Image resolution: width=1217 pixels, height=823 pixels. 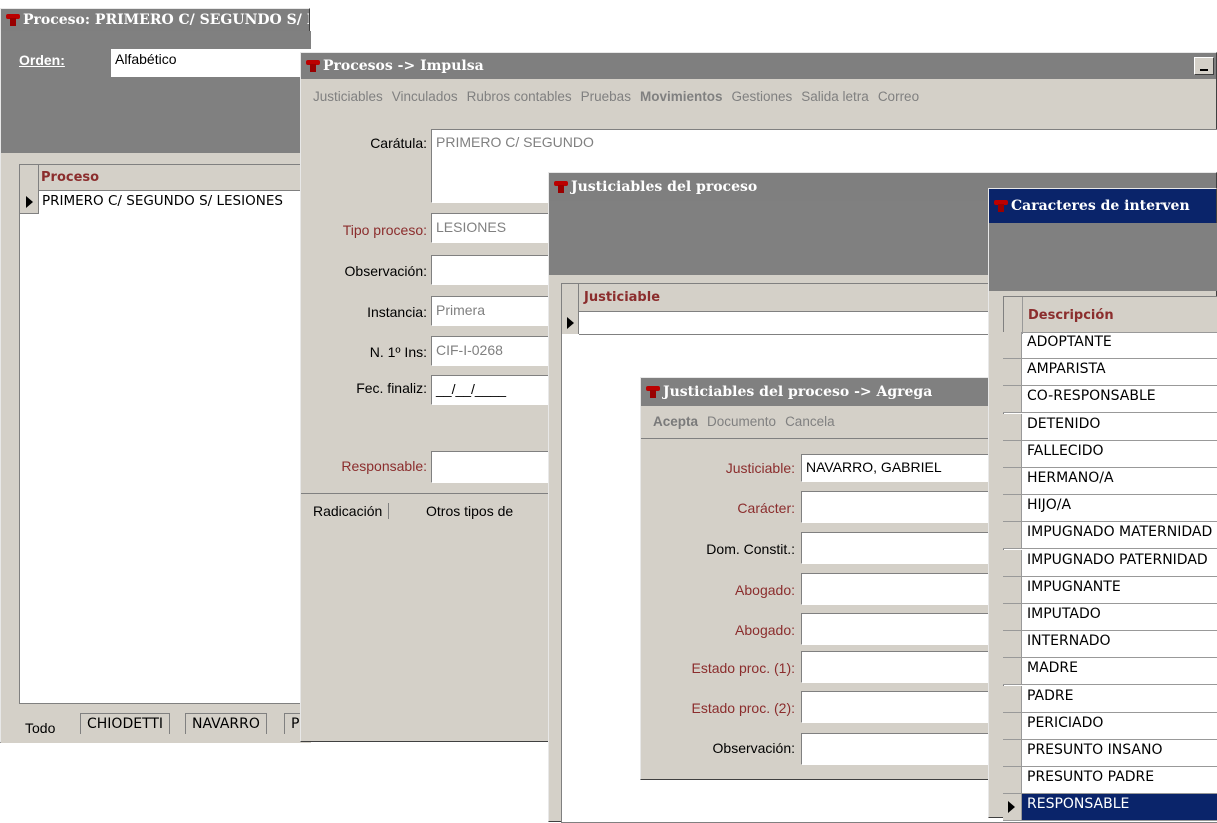 I want to click on responsable-field, so click(x=496, y=467).